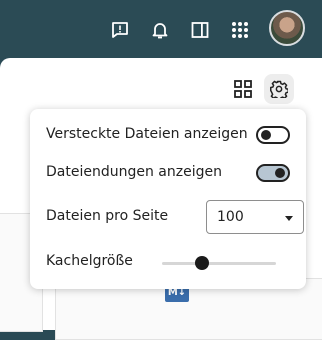 The height and width of the screenshot is (340, 322). I want to click on files-per-page-select: 100, so click(255, 217).